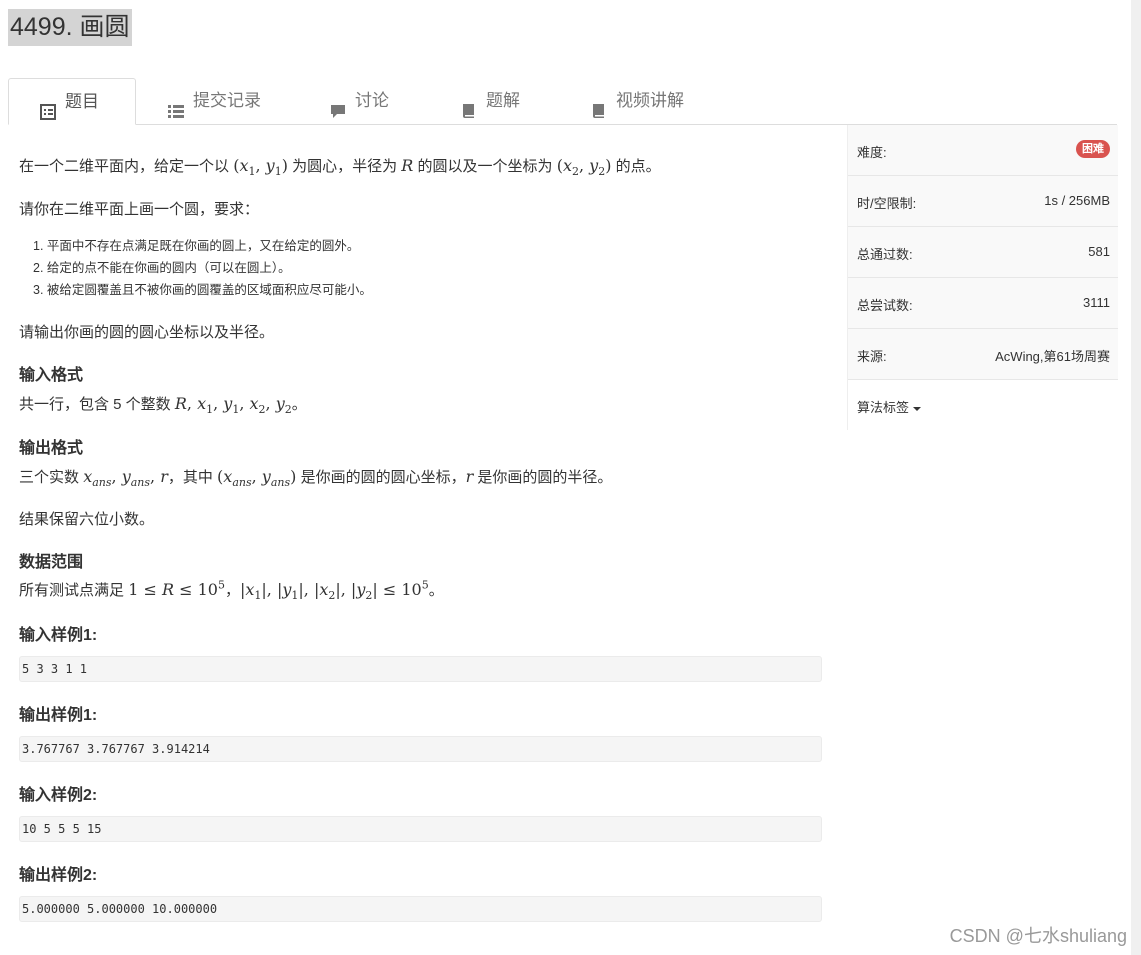  I want to click on section-heading: 数据范围, so click(51, 562).